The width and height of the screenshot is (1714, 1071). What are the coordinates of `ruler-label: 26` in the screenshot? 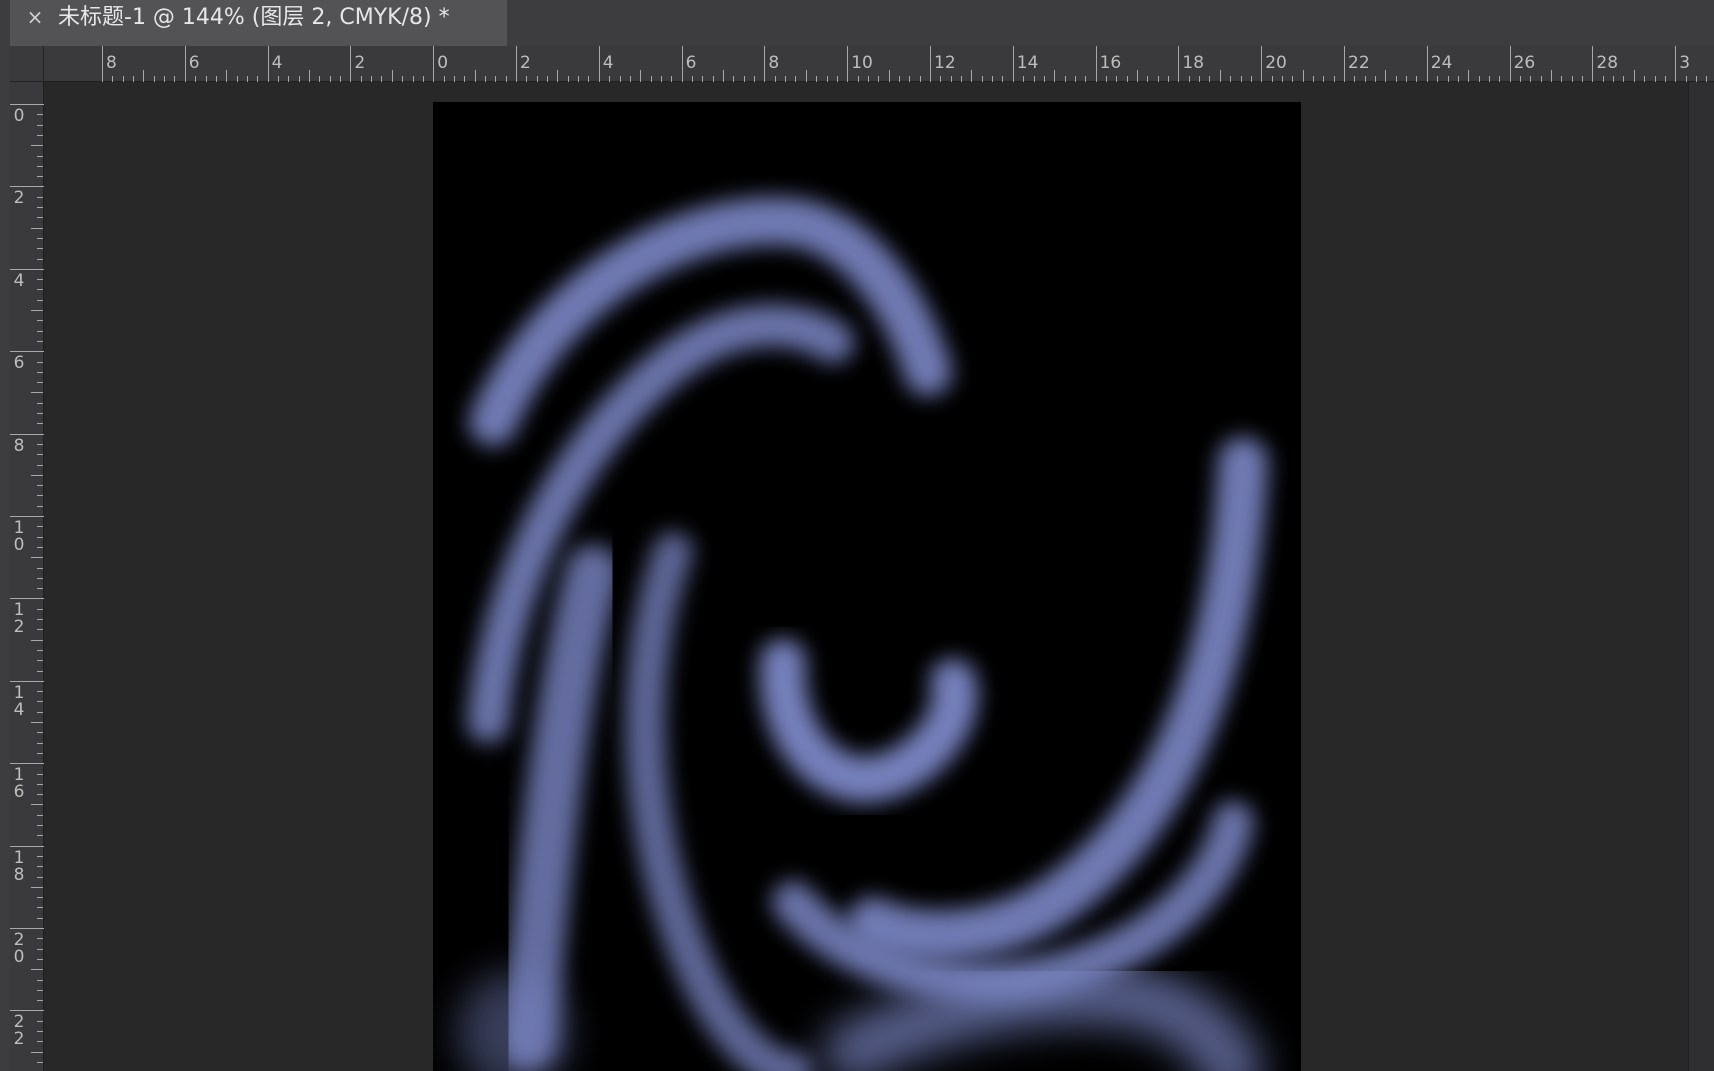 It's located at (1524, 63).